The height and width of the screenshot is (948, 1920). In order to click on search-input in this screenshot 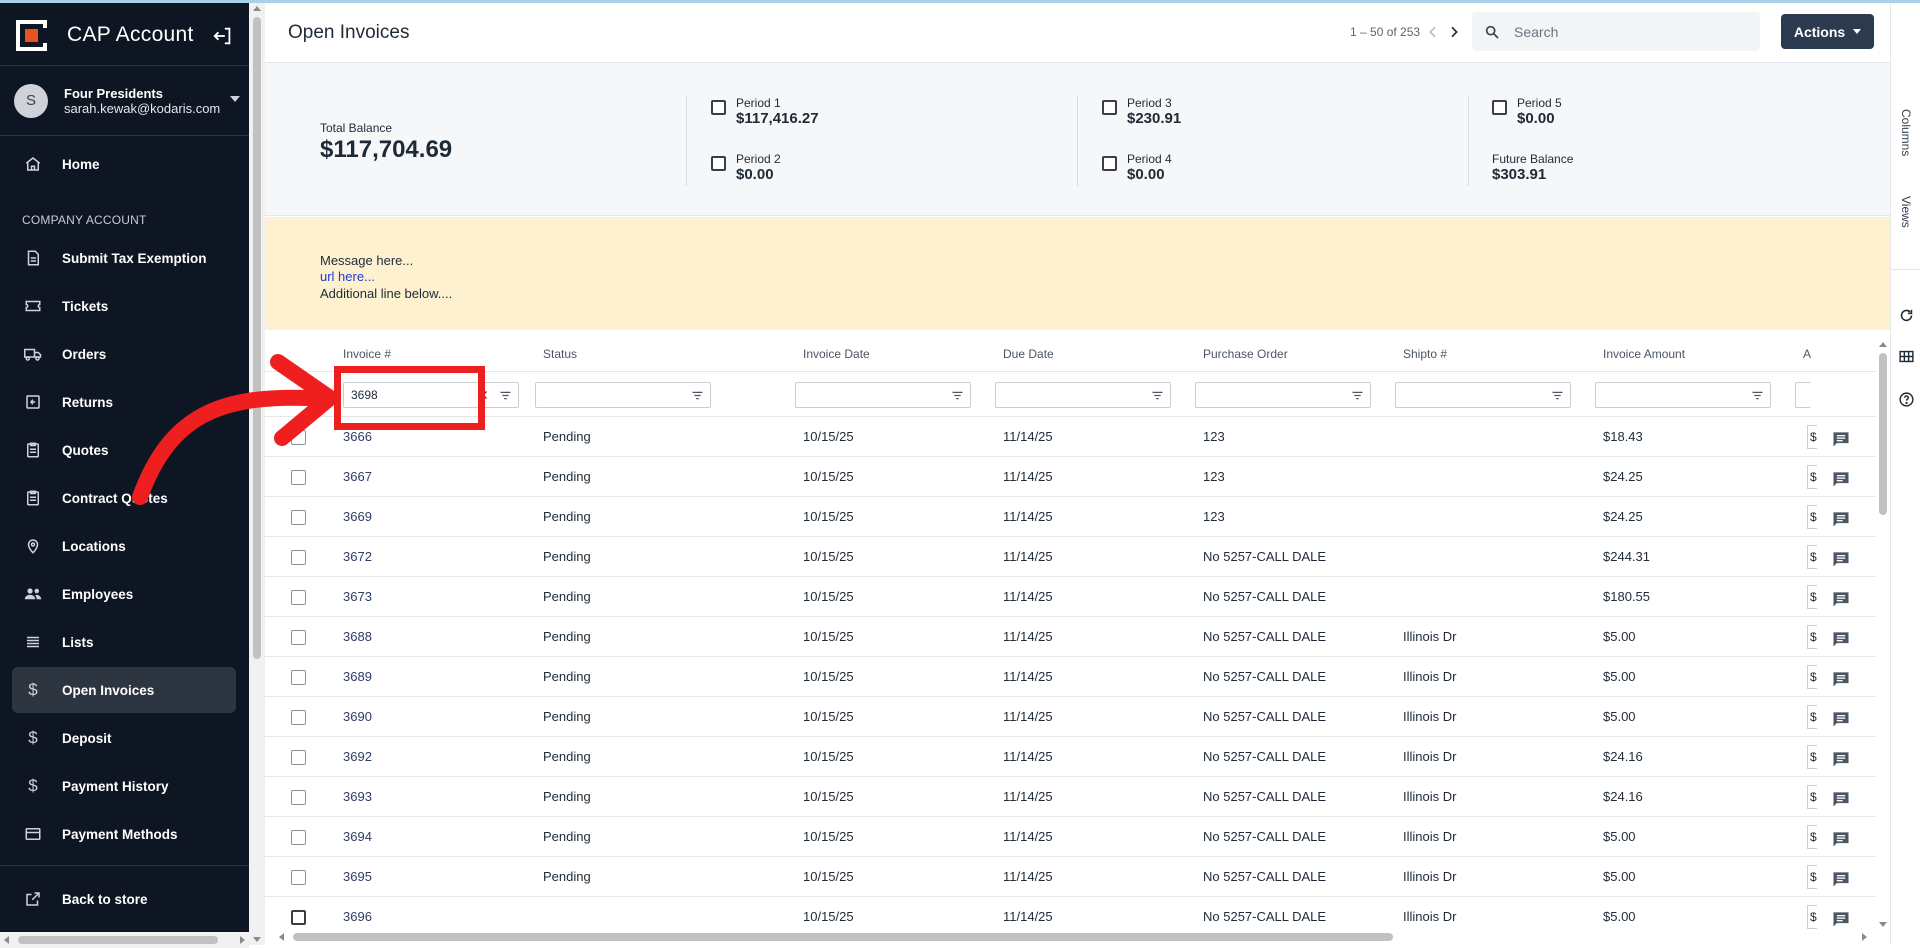, I will do `click(1629, 31)`.